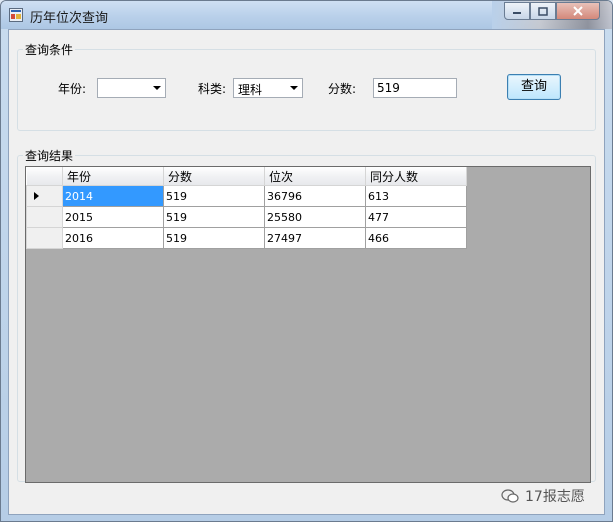 The width and height of the screenshot is (613, 522). What do you see at coordinates (416, 196) in the screenshot?
I see `table-cell: 613` at bounding box center [416, 196].